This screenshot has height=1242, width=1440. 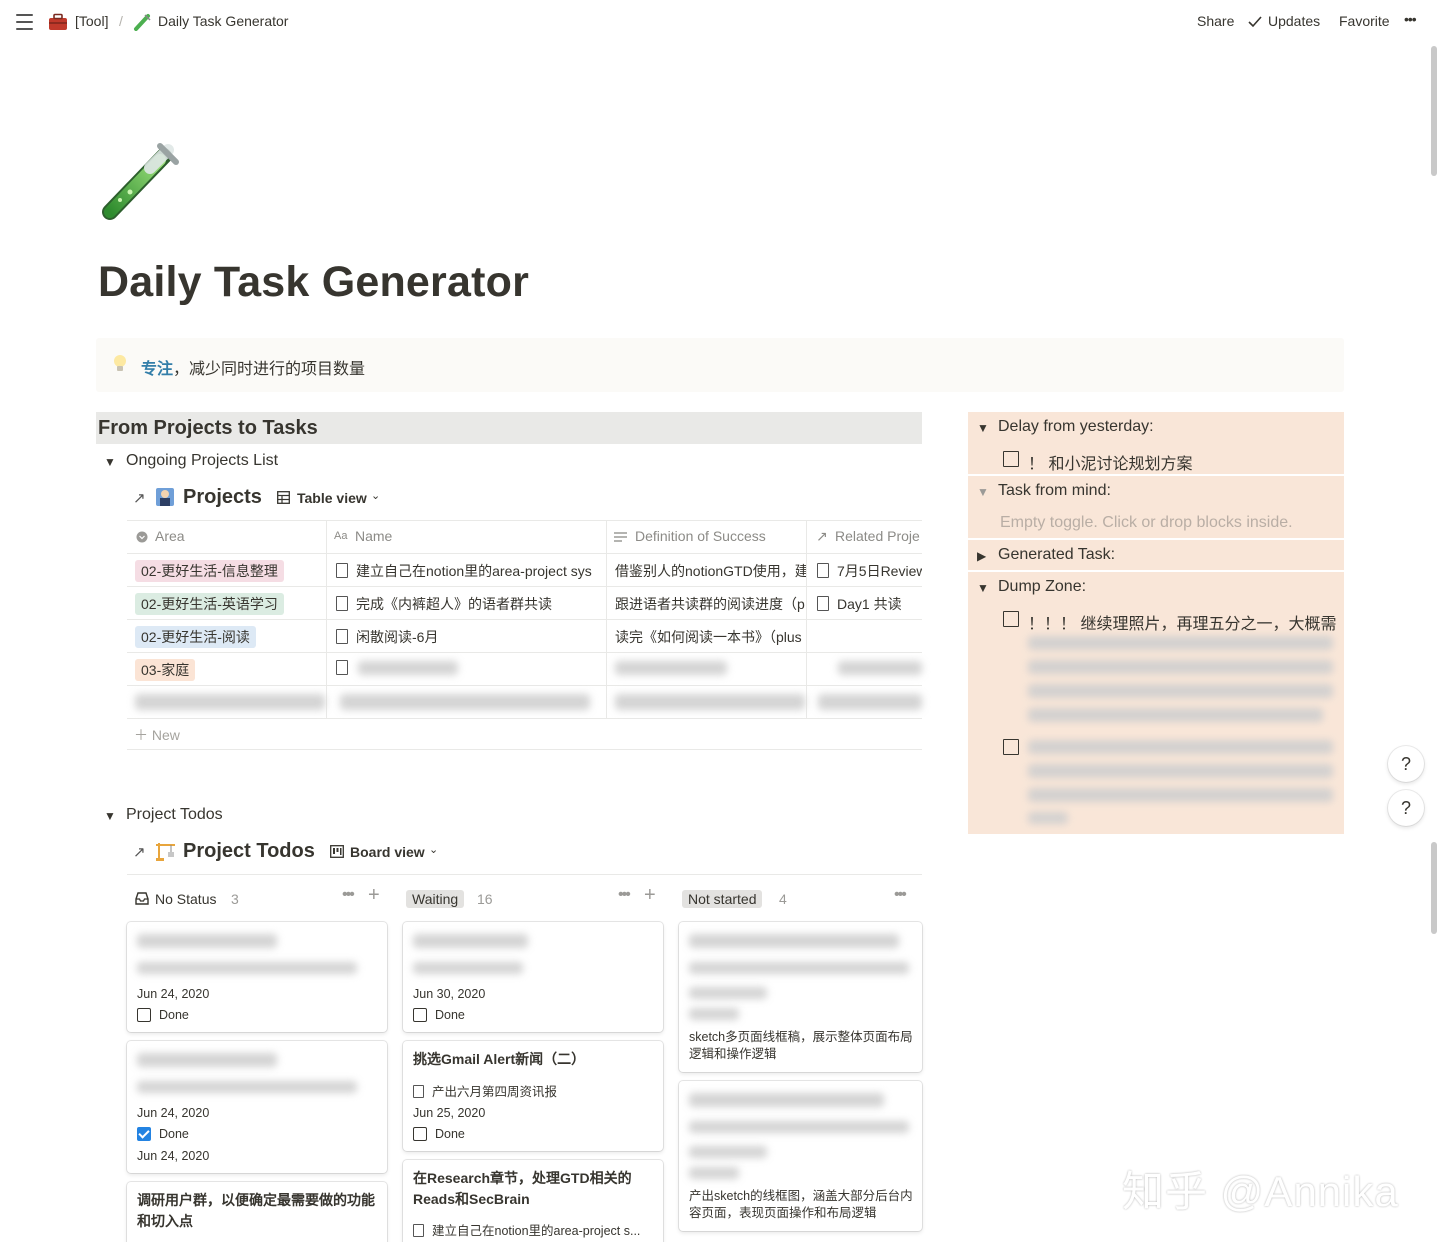 What do you see at coordinates (202, 461) in the screenshot?
I see `ongoing-projects-toggle: Ongoing Projects List` at bounding box center [202, 461].